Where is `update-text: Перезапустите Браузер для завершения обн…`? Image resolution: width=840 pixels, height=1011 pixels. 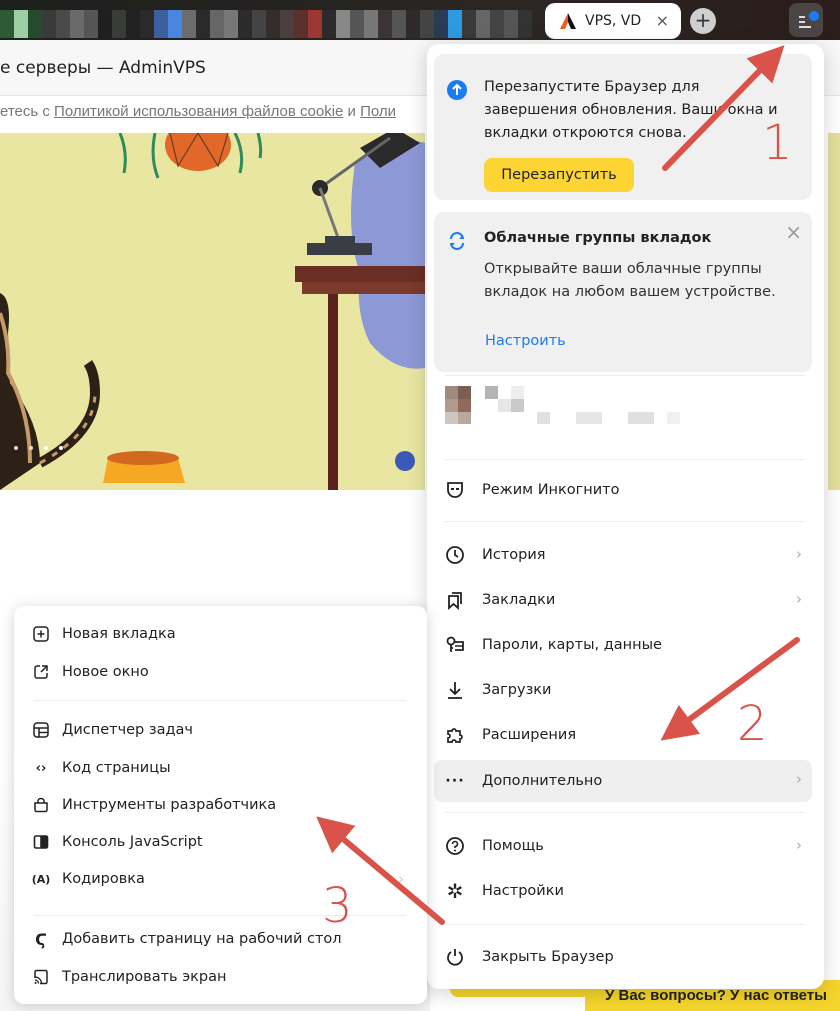
update-text: Перезапустите Браузер для завершения обн… is located at coordinates (631, 110).